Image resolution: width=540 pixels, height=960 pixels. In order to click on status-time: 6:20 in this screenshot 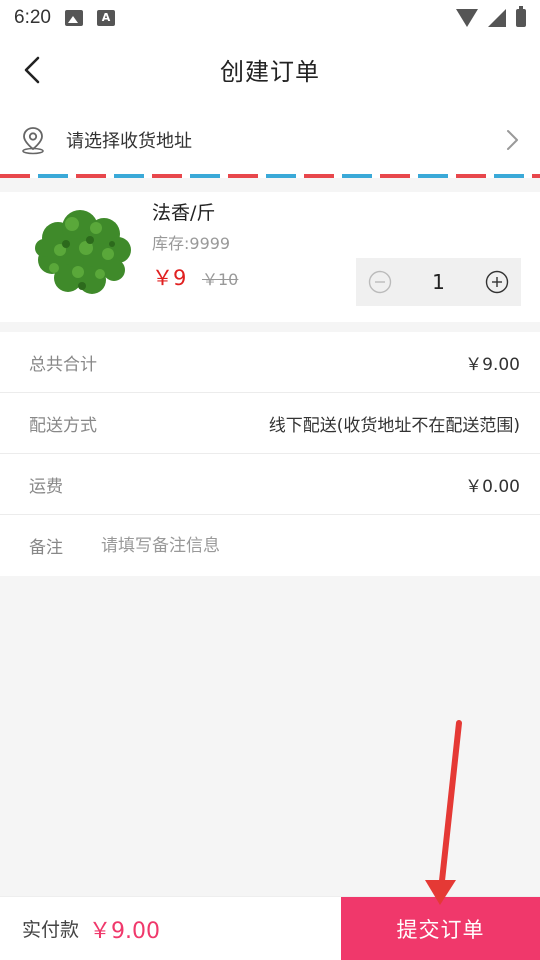, I will do `click(32, 17)`.